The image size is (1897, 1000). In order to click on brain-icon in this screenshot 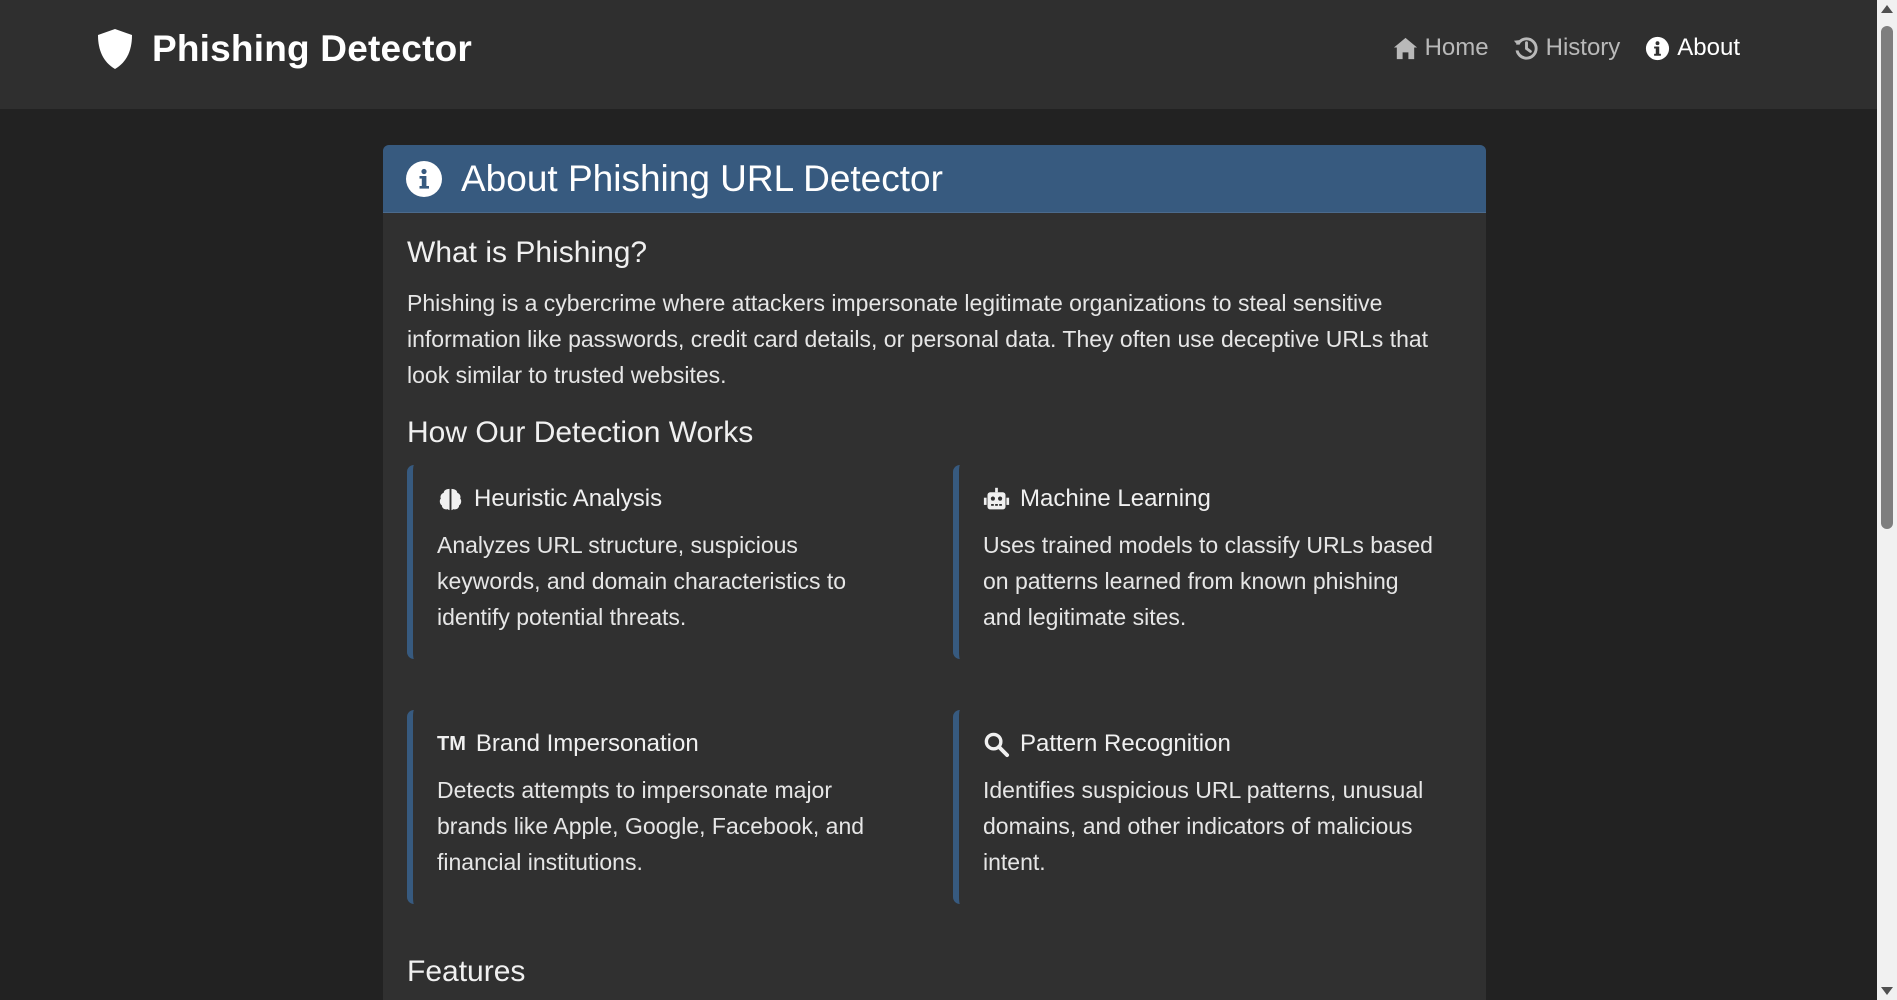, I will do `click(450, 499)`.